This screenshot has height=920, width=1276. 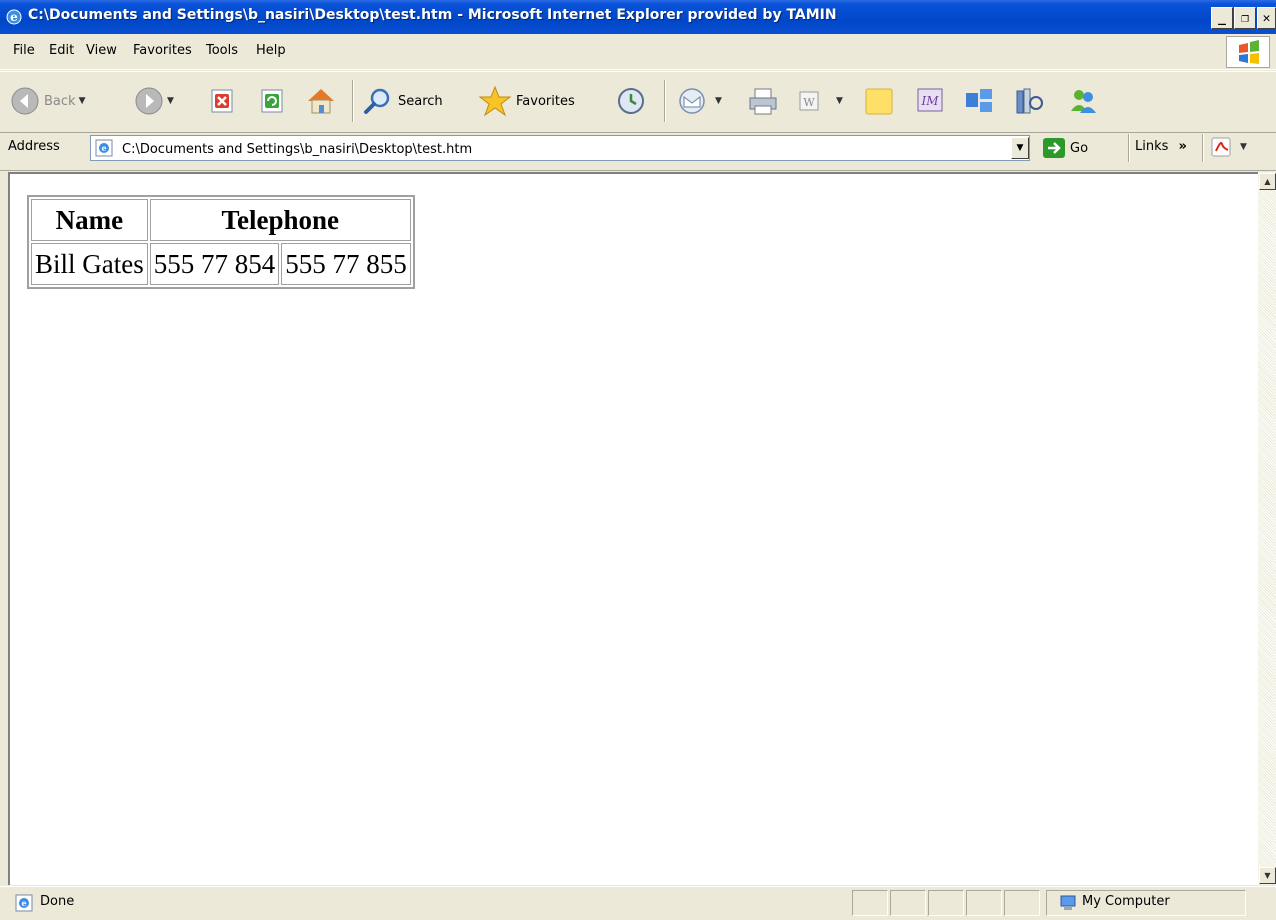 I want to click on scroll-down-button: ▼, so click(x=1267, y=875).